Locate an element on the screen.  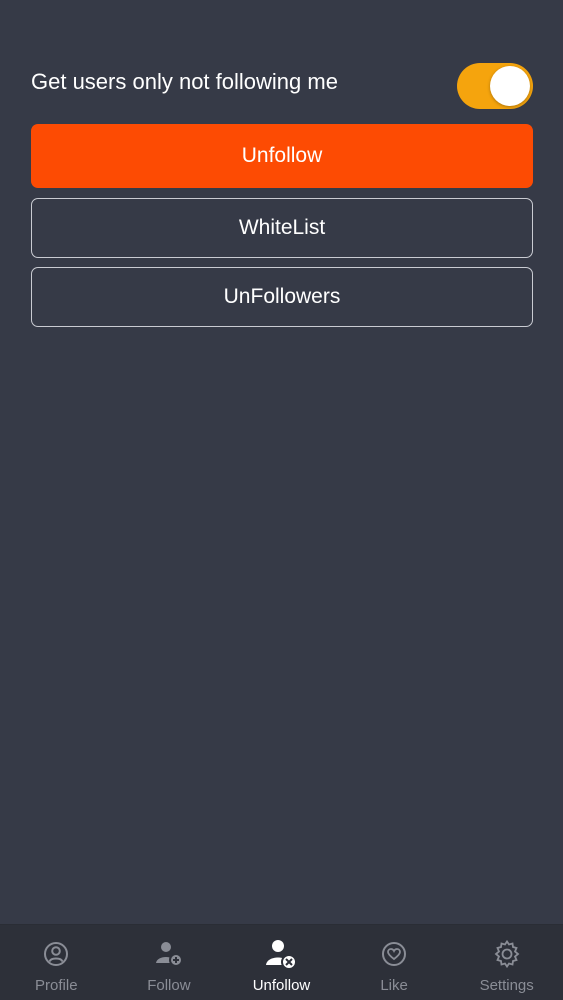
tab-settings: Settings is located at coordinates (507, 962).